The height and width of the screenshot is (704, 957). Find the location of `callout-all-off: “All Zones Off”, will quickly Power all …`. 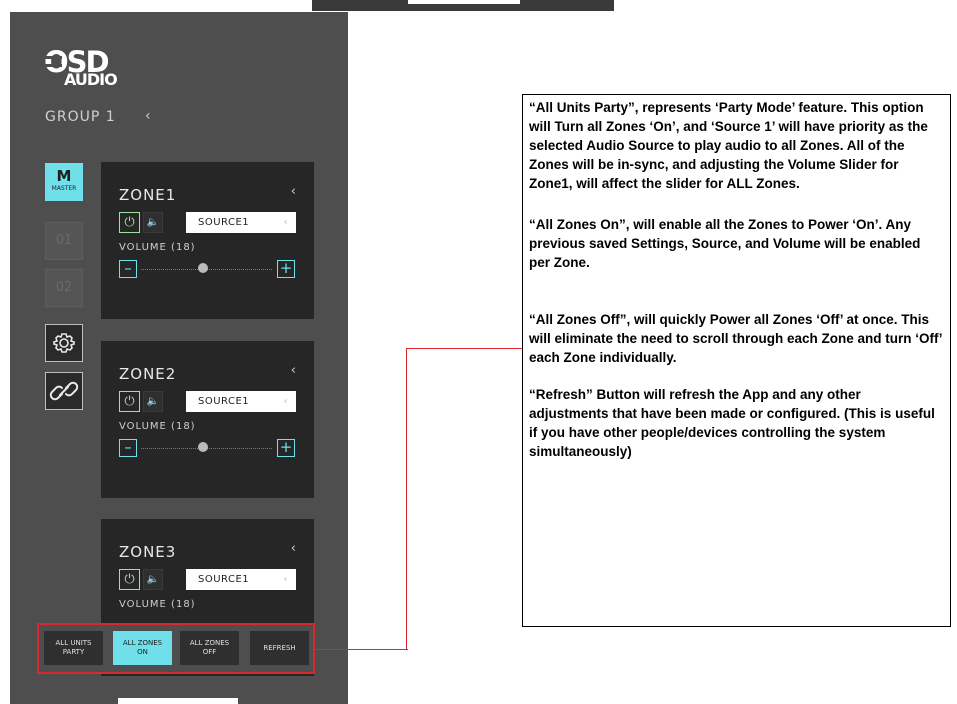

callout-all-off: “All Zones Off”, will quickly Power all … is located at coordinates (735, 338).